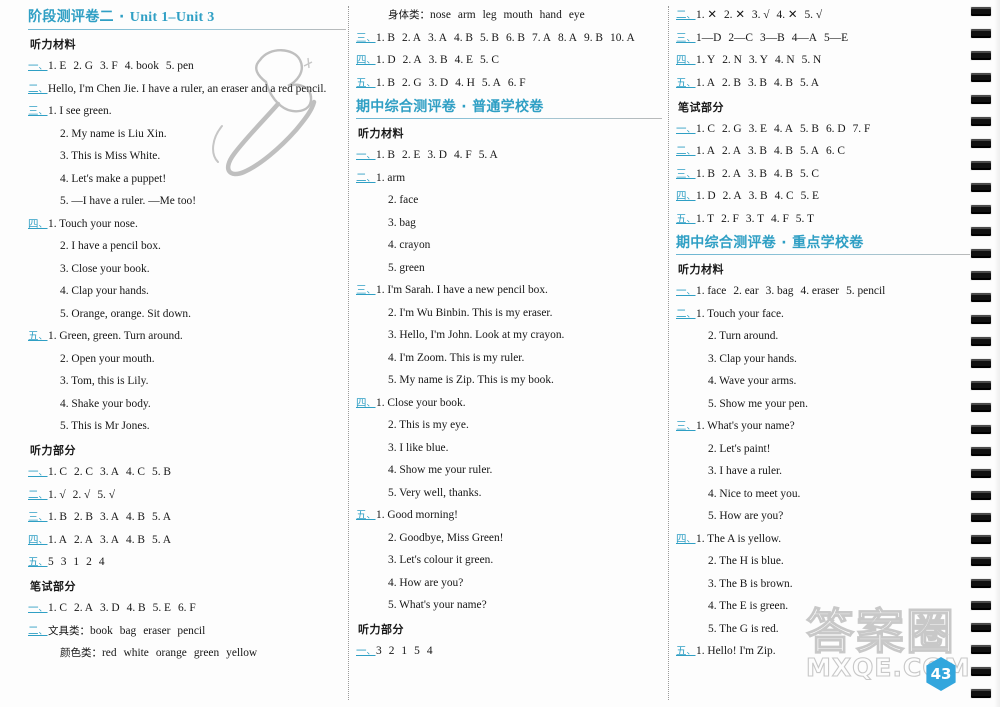 The height and width of the screenshot is (707, 1000). I want to click on answer-line: 二、 1. ✕ 2. ✕ 3. √ 4. ✕ 5. √, so click(821, 15).